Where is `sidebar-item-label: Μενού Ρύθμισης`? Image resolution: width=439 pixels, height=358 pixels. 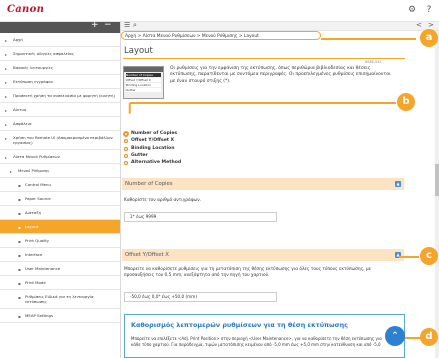 sidebar-item-label: Μενού Ρύθμισης is located at coordinates (34, 170).